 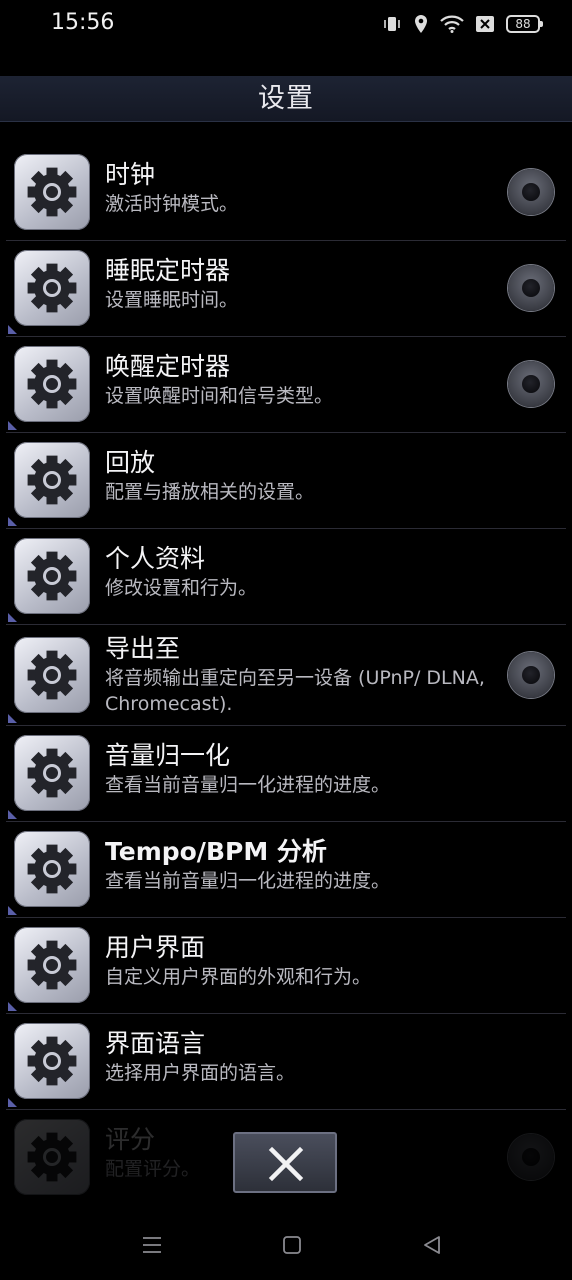 I want to click on back-icon, so click(x=432, y=1247).